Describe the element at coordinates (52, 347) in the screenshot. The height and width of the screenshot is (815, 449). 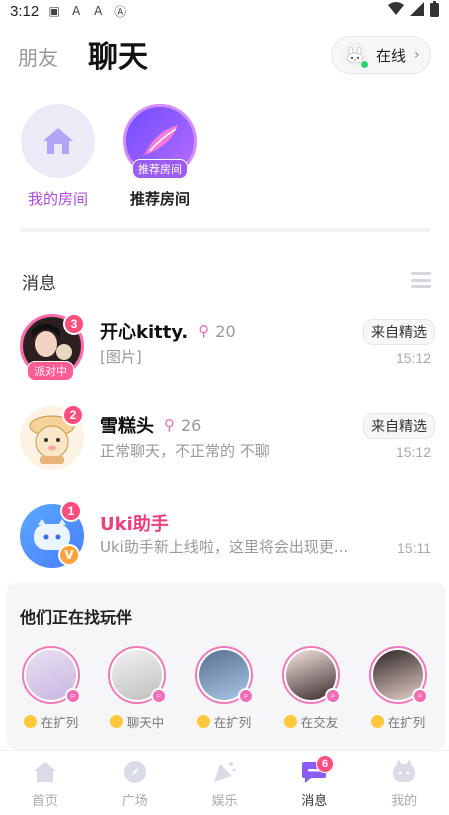
I see `avatar: 3 派对中` at that location.